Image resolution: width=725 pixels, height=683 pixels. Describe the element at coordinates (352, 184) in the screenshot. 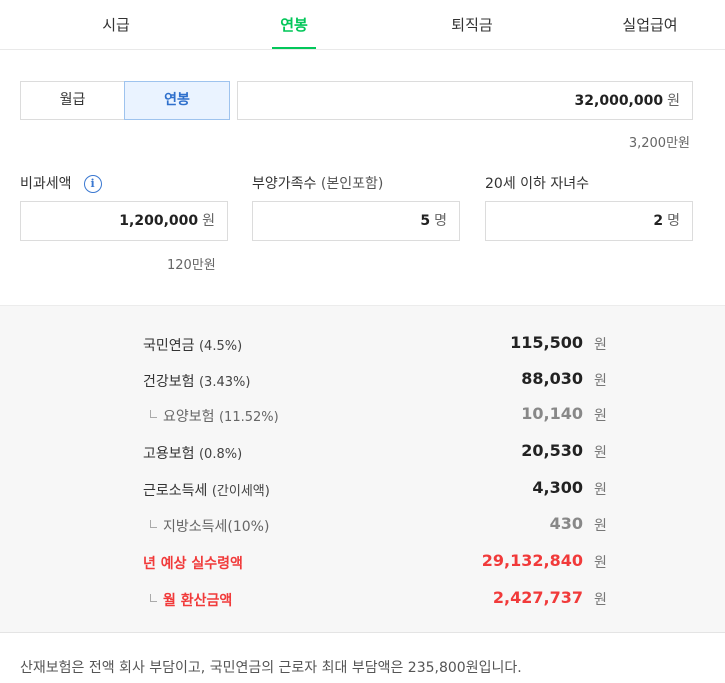

I see `dependents-label-paren: (본인포함)` at that location.